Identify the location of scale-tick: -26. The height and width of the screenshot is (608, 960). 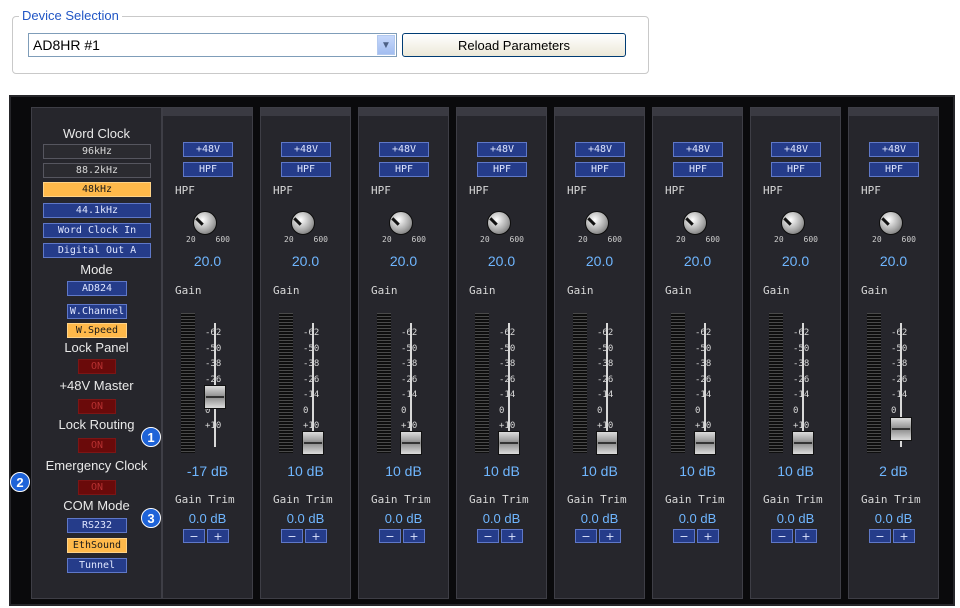
(409, 379).